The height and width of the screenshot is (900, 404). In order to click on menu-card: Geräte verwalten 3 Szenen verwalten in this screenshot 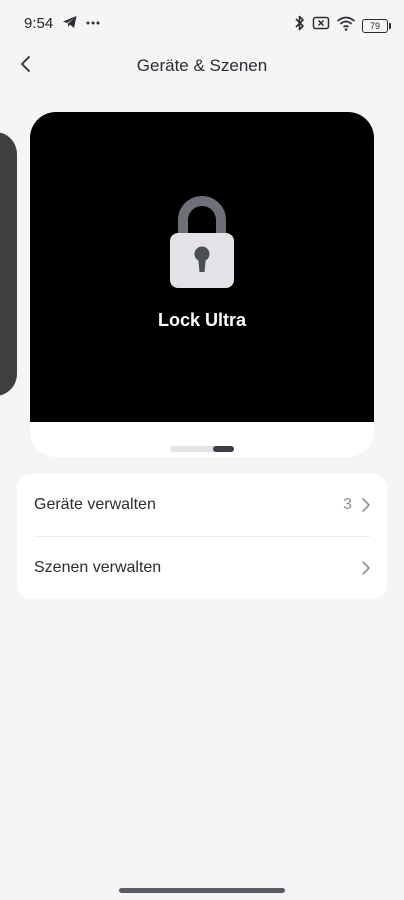, I will do `click(202, 536)`.